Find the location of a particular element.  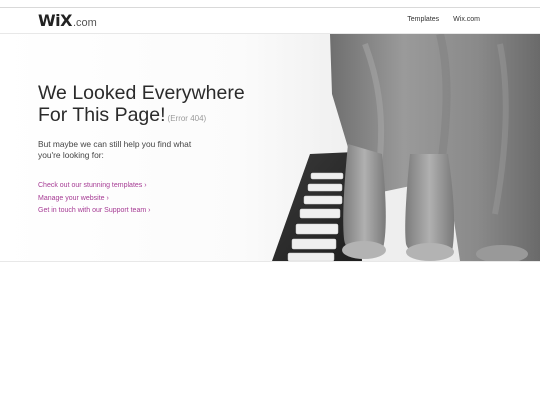

manage-website-link: Manage your website › is located at coordinates (94, 199).